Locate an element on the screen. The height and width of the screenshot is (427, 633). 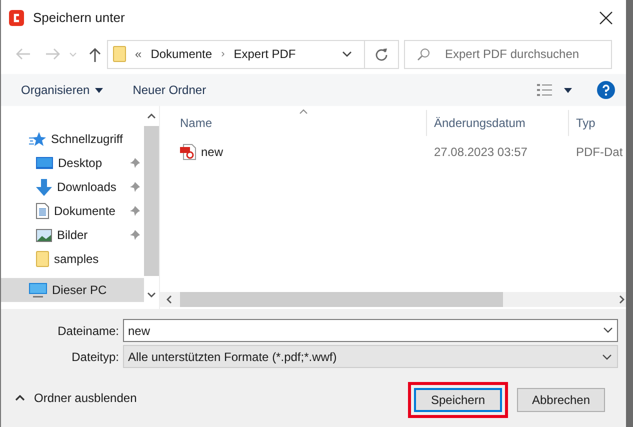
nav-label: Desktop is located at coordinates (81, 163).